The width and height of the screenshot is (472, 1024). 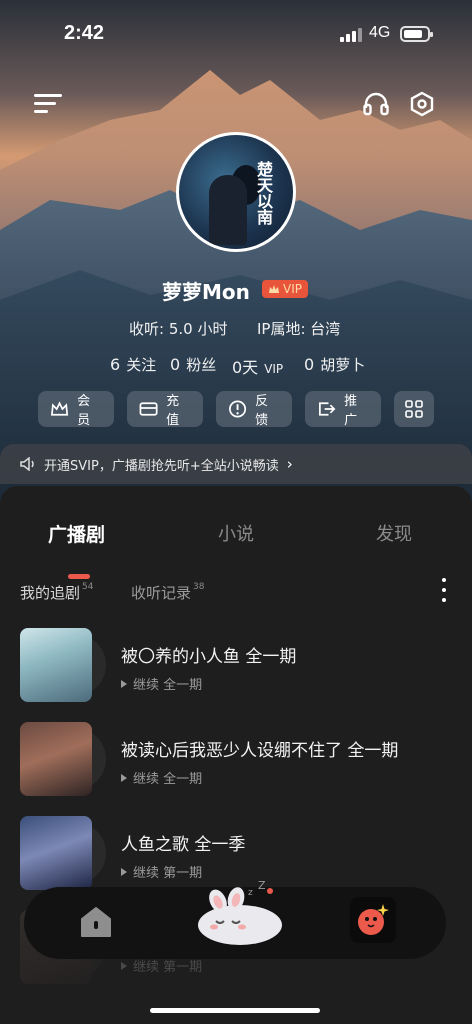 What do you see at coordinates (76, 533) in the screenshot?
I see `tab-radio-drama: 广播剧` at bounding box center [76, 533].